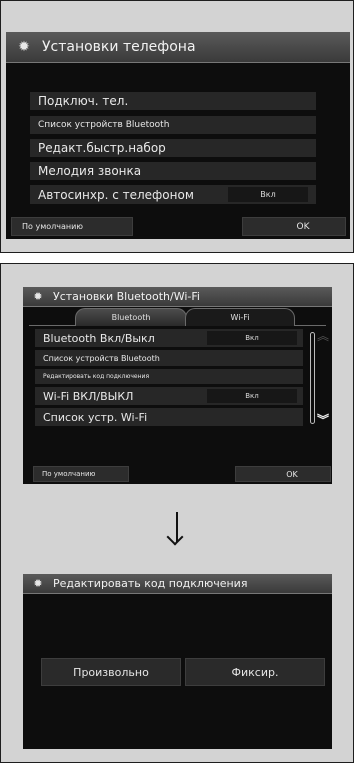 The height and width of the screenshot is (763, 354). Describe the element at coordinates (102, 148) in the screenshot. I see `menu-item-label: Редакт.быстр.набор` at that location.